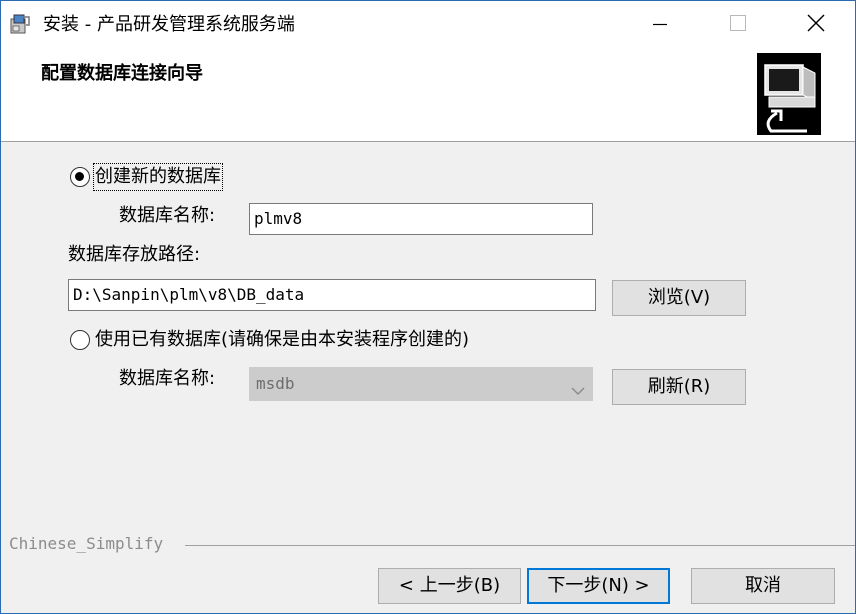  Describe the element at coordinates (332, 295) in the screenshot. I see `db-path-input: D:\Sanpin\plm\v8\DB_data` at that location.